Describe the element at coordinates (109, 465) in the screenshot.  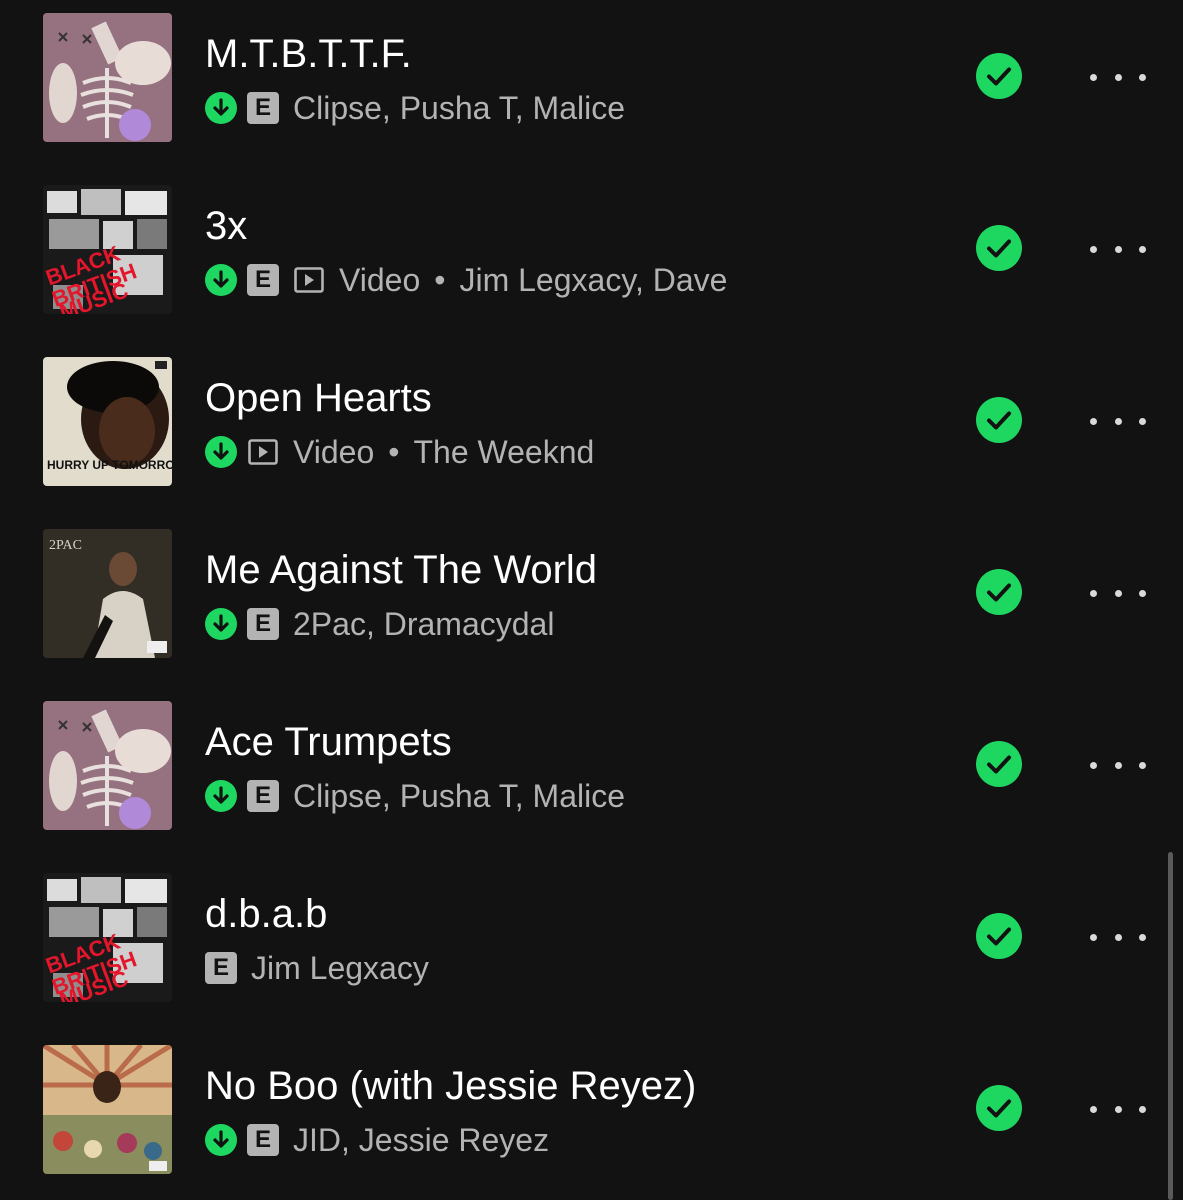
I see `cover-text: HURRY UP TOMORROW` at that location.